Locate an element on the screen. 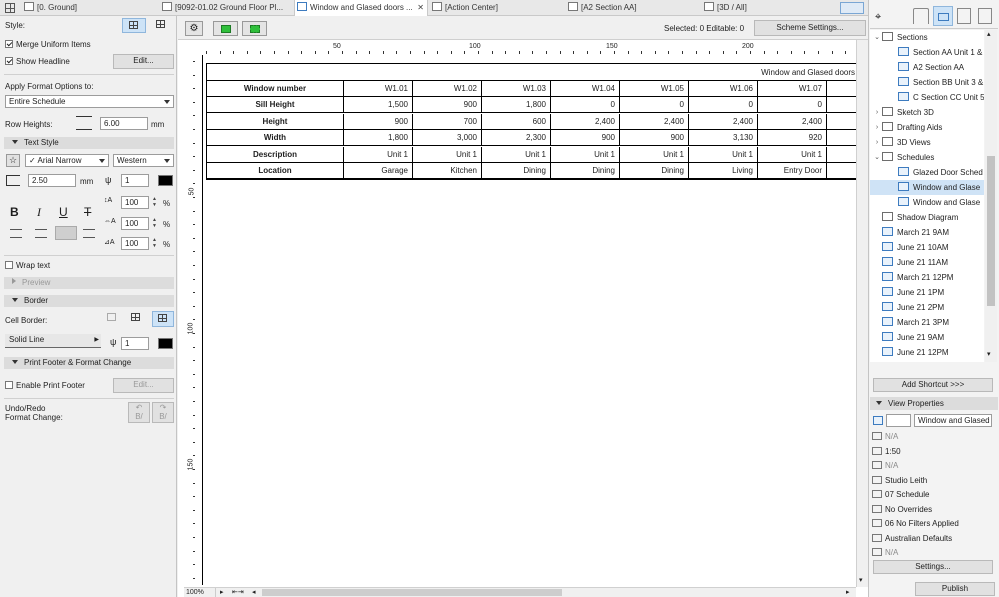  wrap-text-checkbox is located at coordinates (9, 265).